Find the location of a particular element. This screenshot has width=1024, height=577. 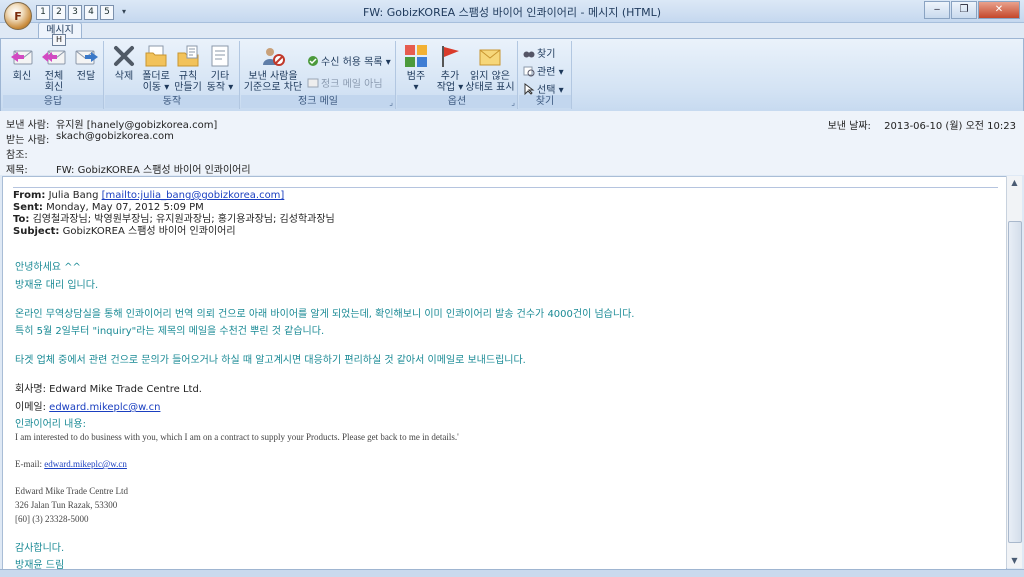

mark-unread-button: 읽지 않은 상태로 표시 is located at coordinates (490, 68).